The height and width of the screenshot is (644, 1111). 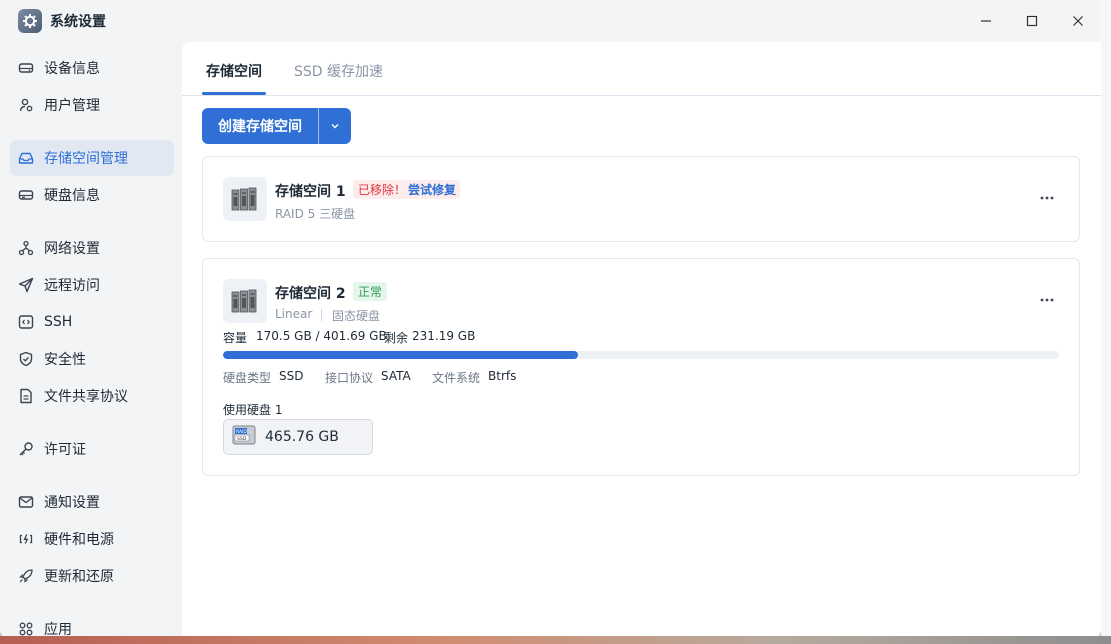 I want to click on rocket-icon, so click(x=26, y=576).